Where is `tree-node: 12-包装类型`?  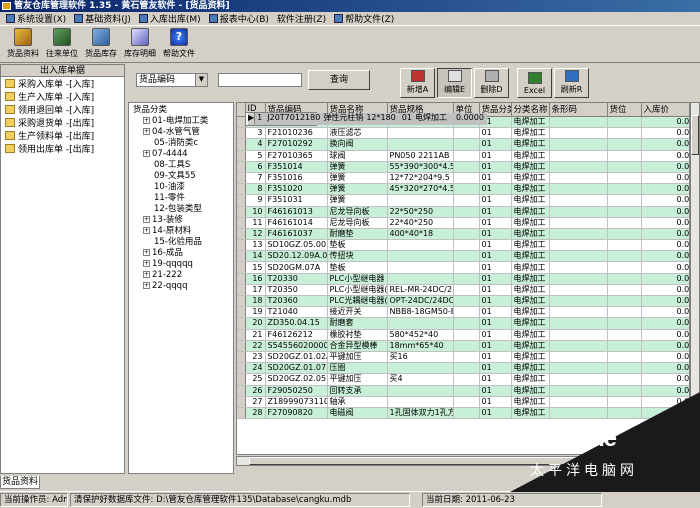
tree-node: 12-包装类型 is located at coordinates (181, 209).